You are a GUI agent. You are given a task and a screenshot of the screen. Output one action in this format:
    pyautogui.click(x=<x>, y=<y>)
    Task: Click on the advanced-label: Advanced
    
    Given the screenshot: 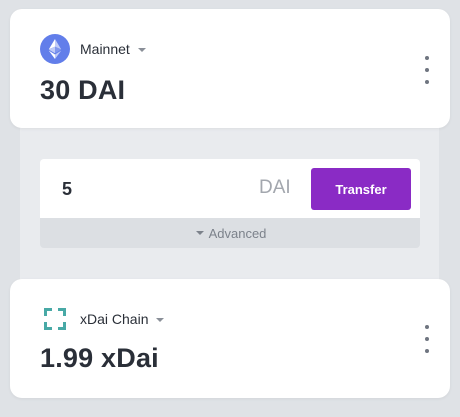 What is the action you would take?
    pyautogui.click(x=237, y=233)
    